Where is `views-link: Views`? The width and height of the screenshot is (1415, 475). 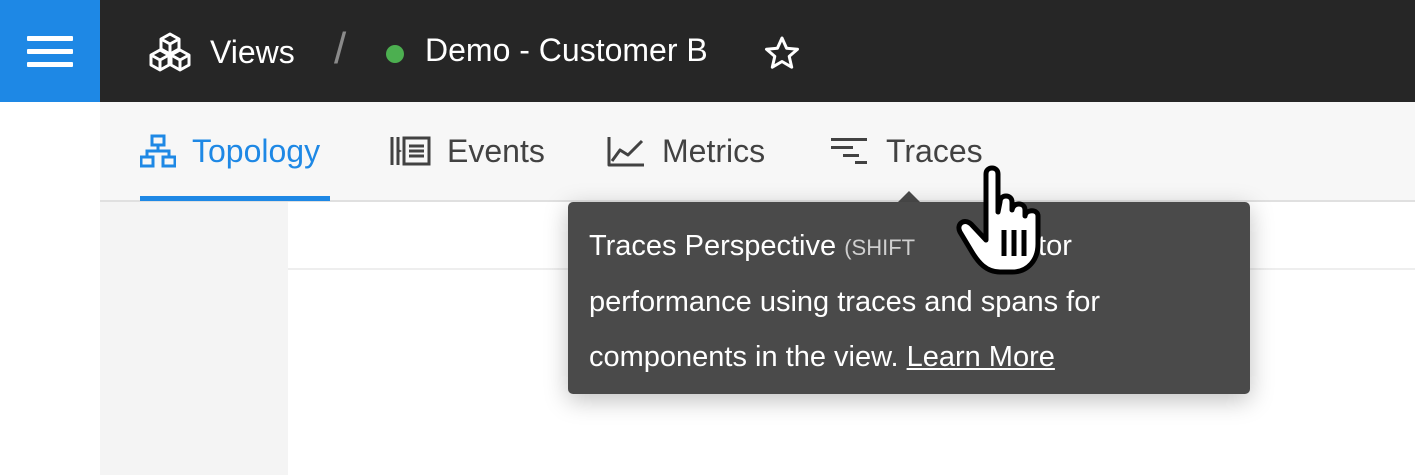 views-link: Views is located at coordinates (221, 52).